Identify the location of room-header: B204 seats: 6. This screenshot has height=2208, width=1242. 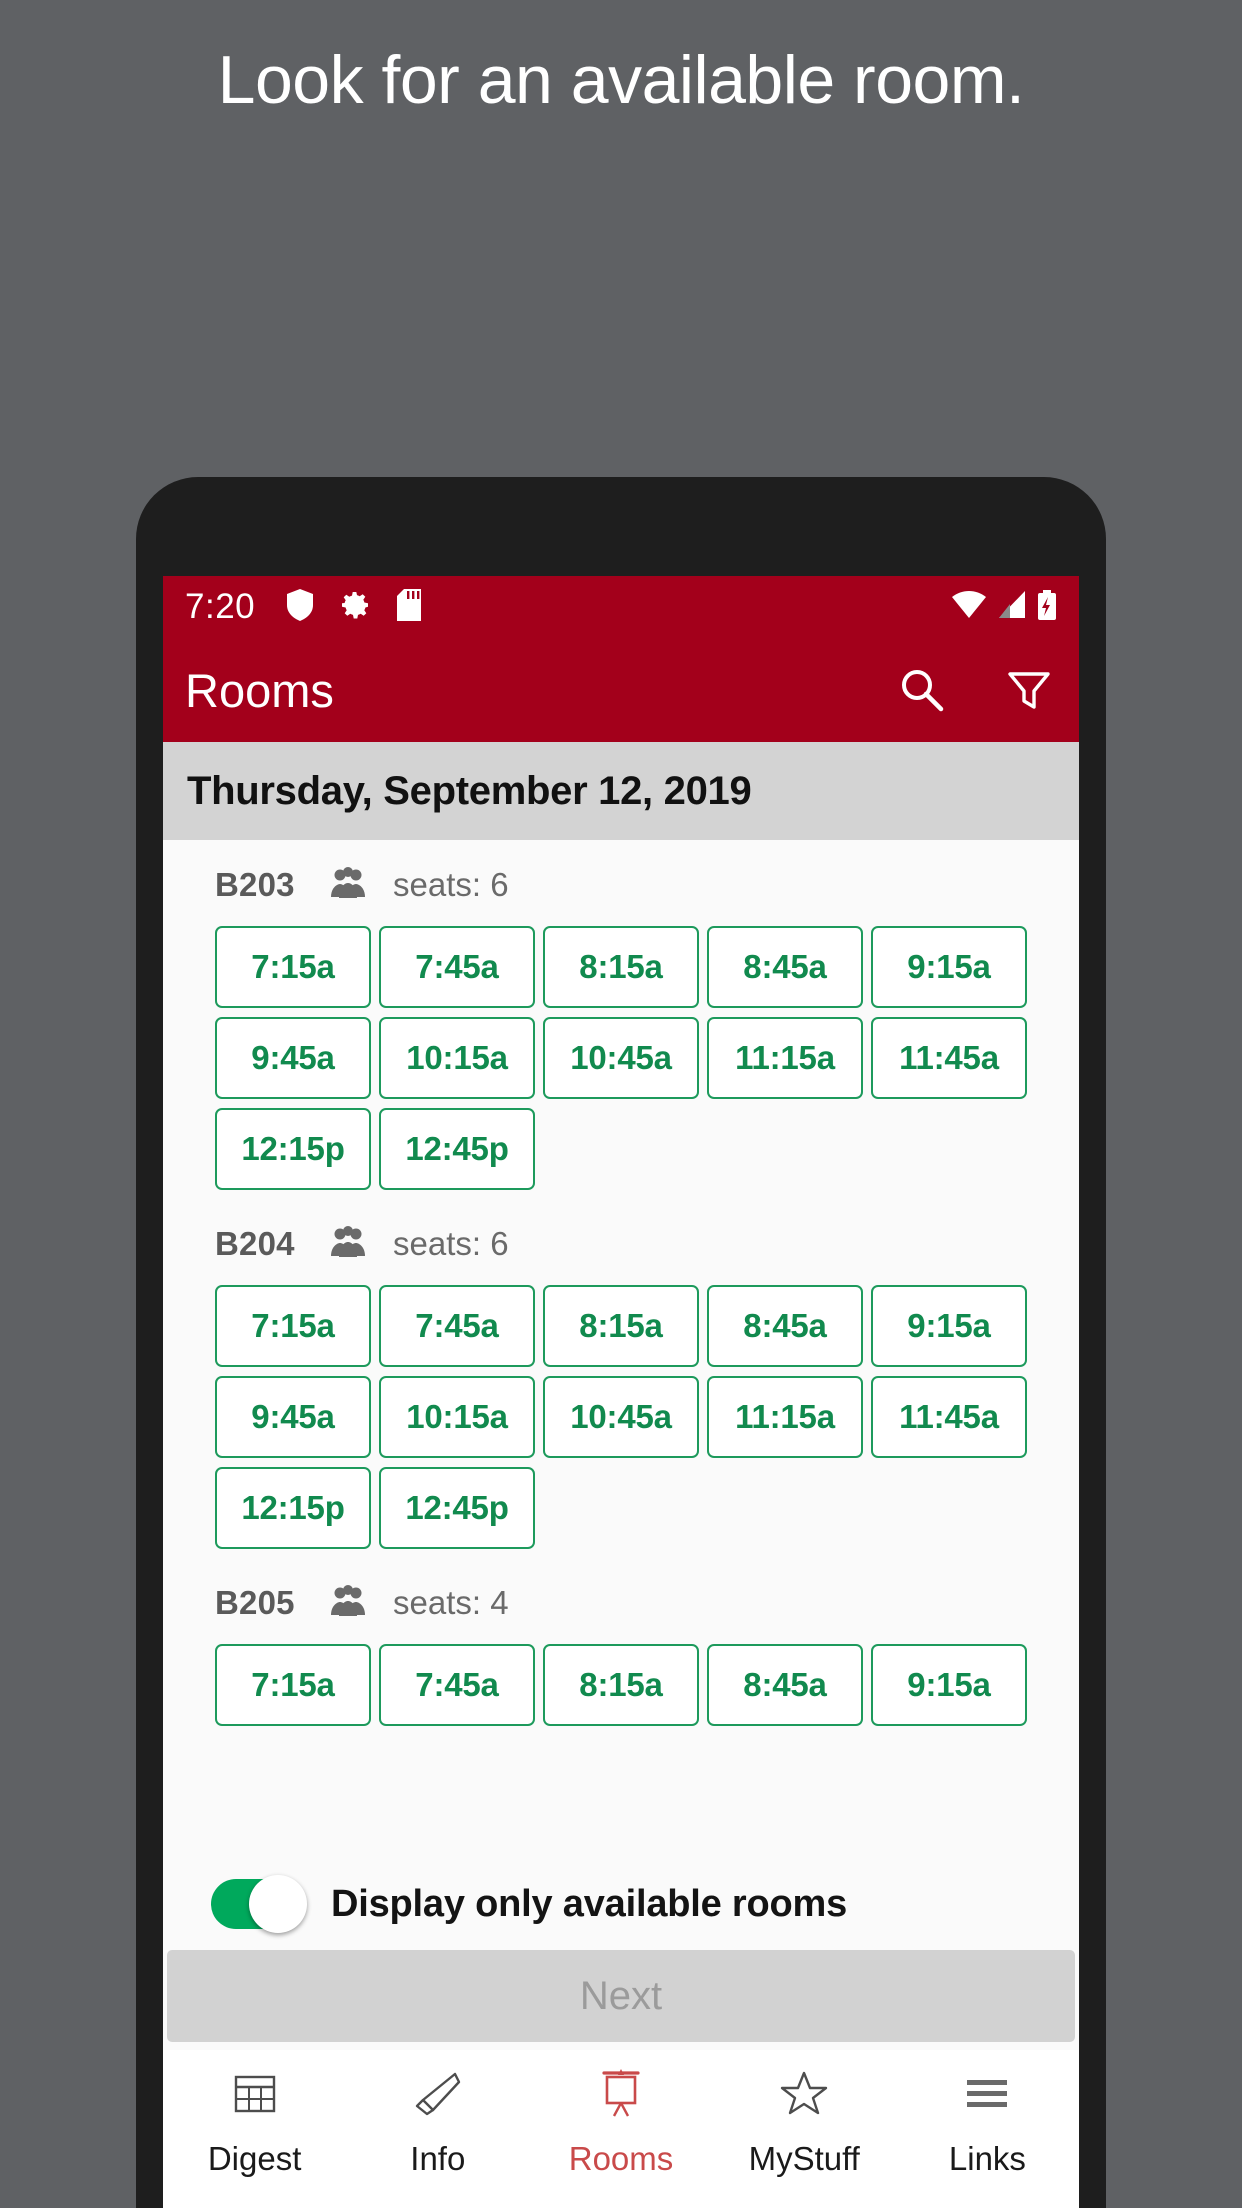
(621, 1242).